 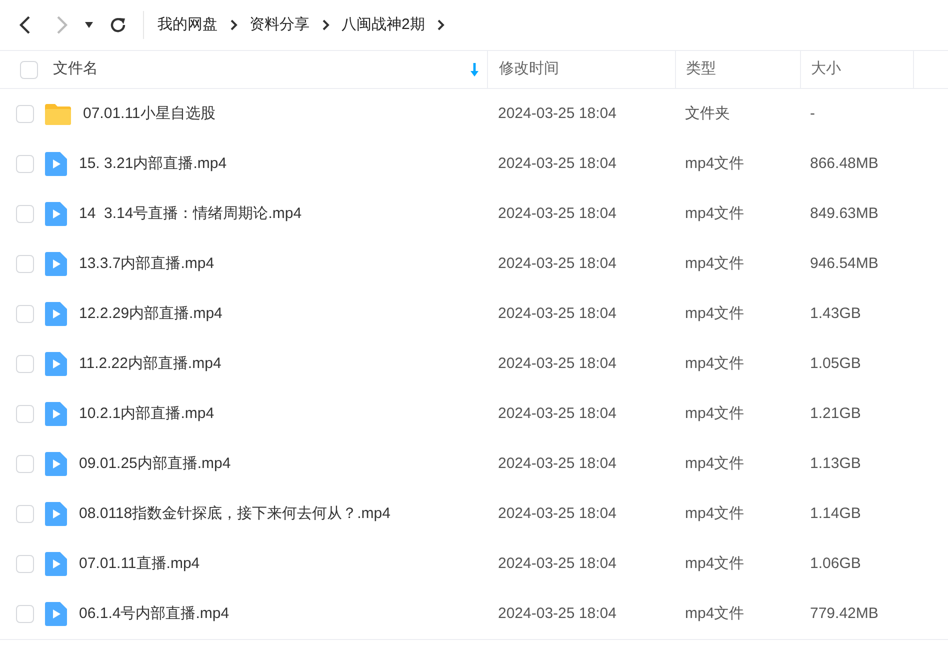 I want to click on file-name: 15. 3.21内部直播.mp4, so click(x=153, y=164).